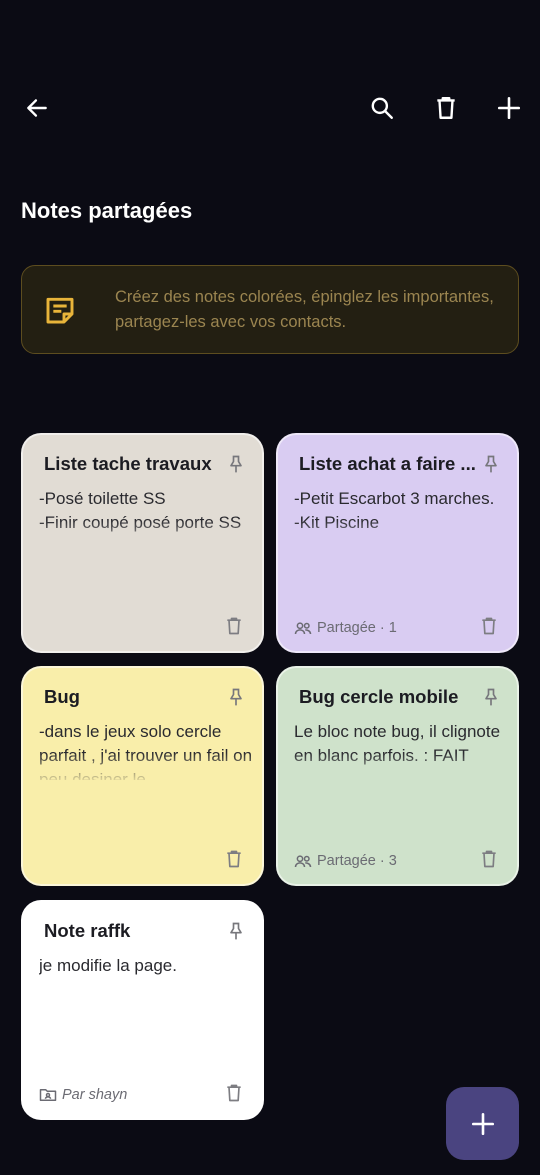 The width and height of the screenshot is (540, 1175). I want to click on note-card: Note raffk je modifie la page. Par shayn, so click(142, 1010).